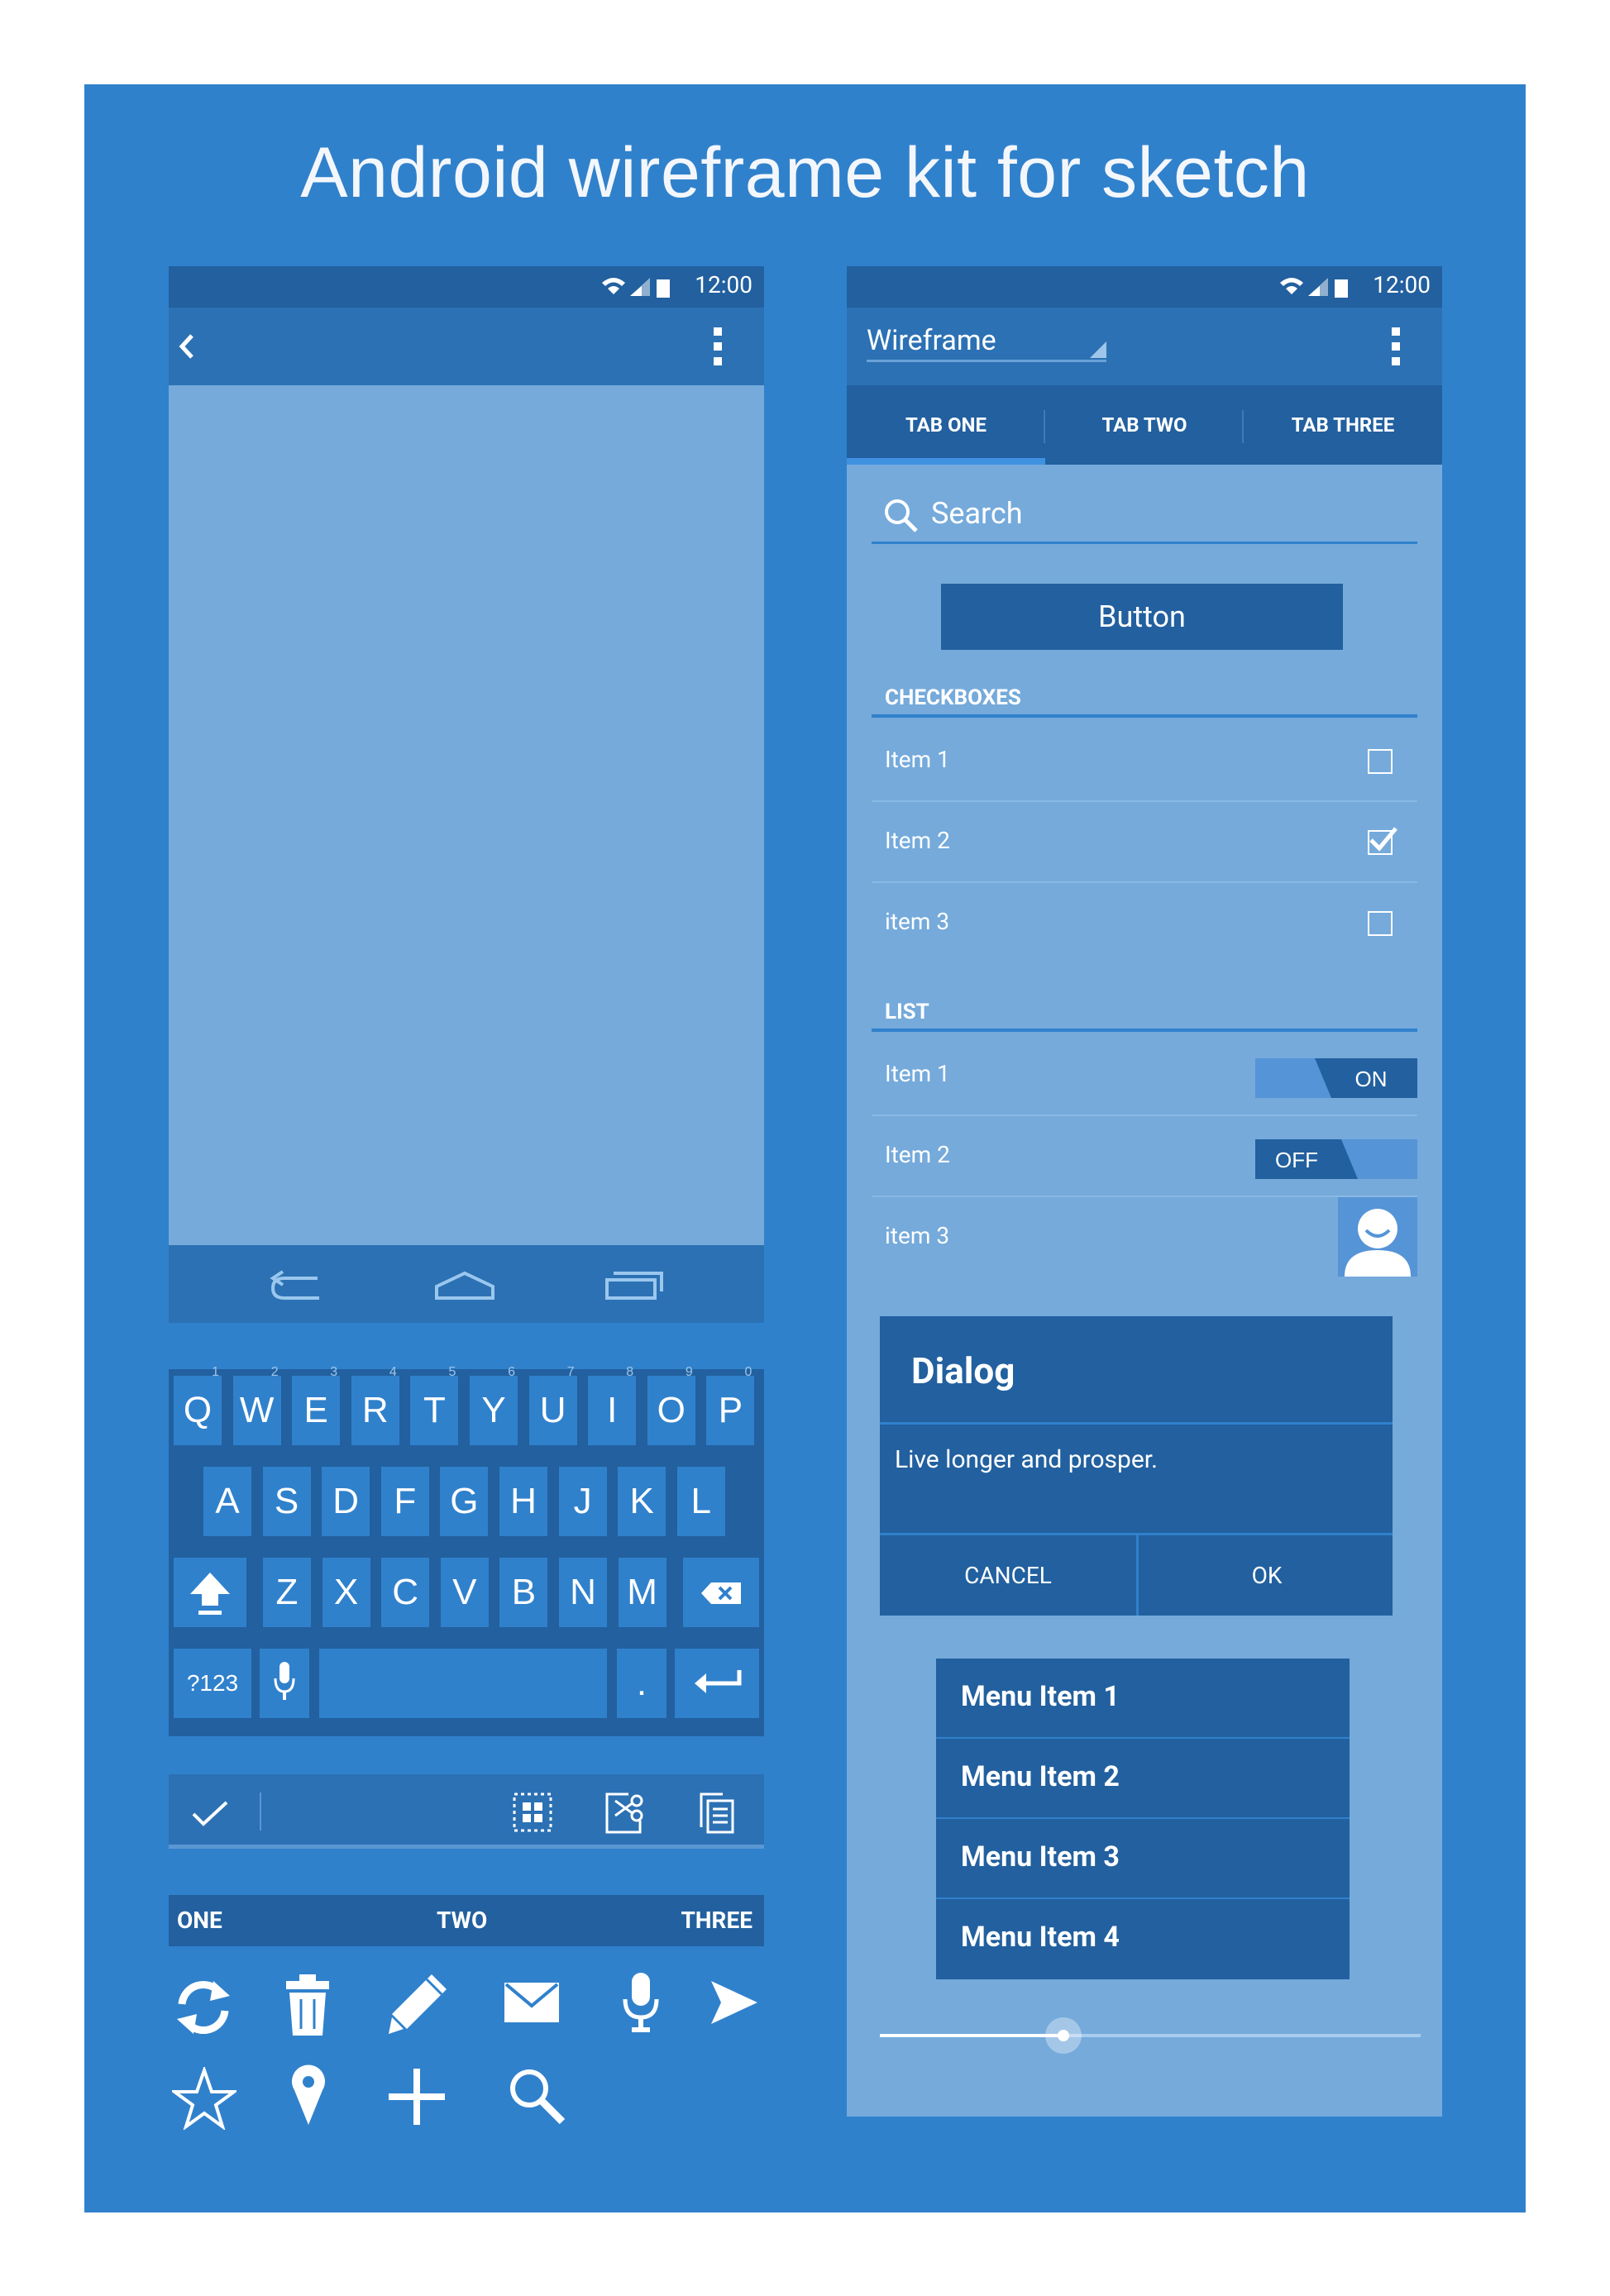 The image size is (1610, 2296). What do you see at coordinates (287, 1592) in the screenshot?
I see `key-z: Z` at bounding box center [287, 1592].